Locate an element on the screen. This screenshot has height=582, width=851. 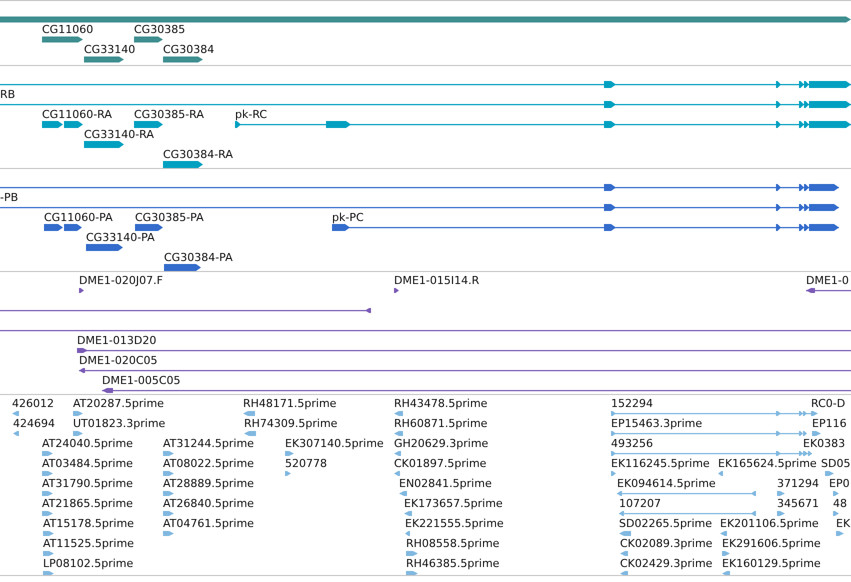
feature-label: EP15463.3prime is located at coordinates (656, 423).